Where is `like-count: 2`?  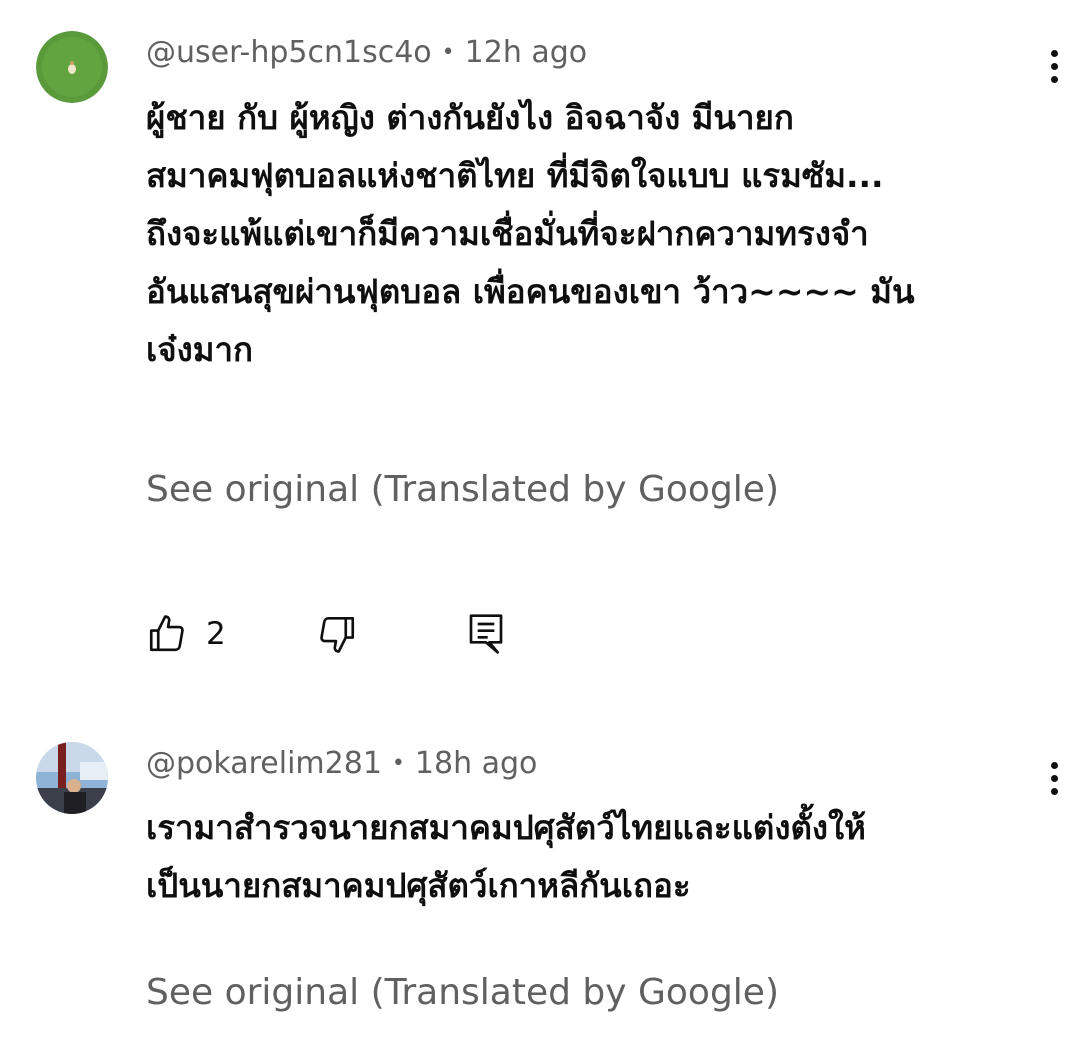 like-count: 2 is located at coordinates (216, 634).